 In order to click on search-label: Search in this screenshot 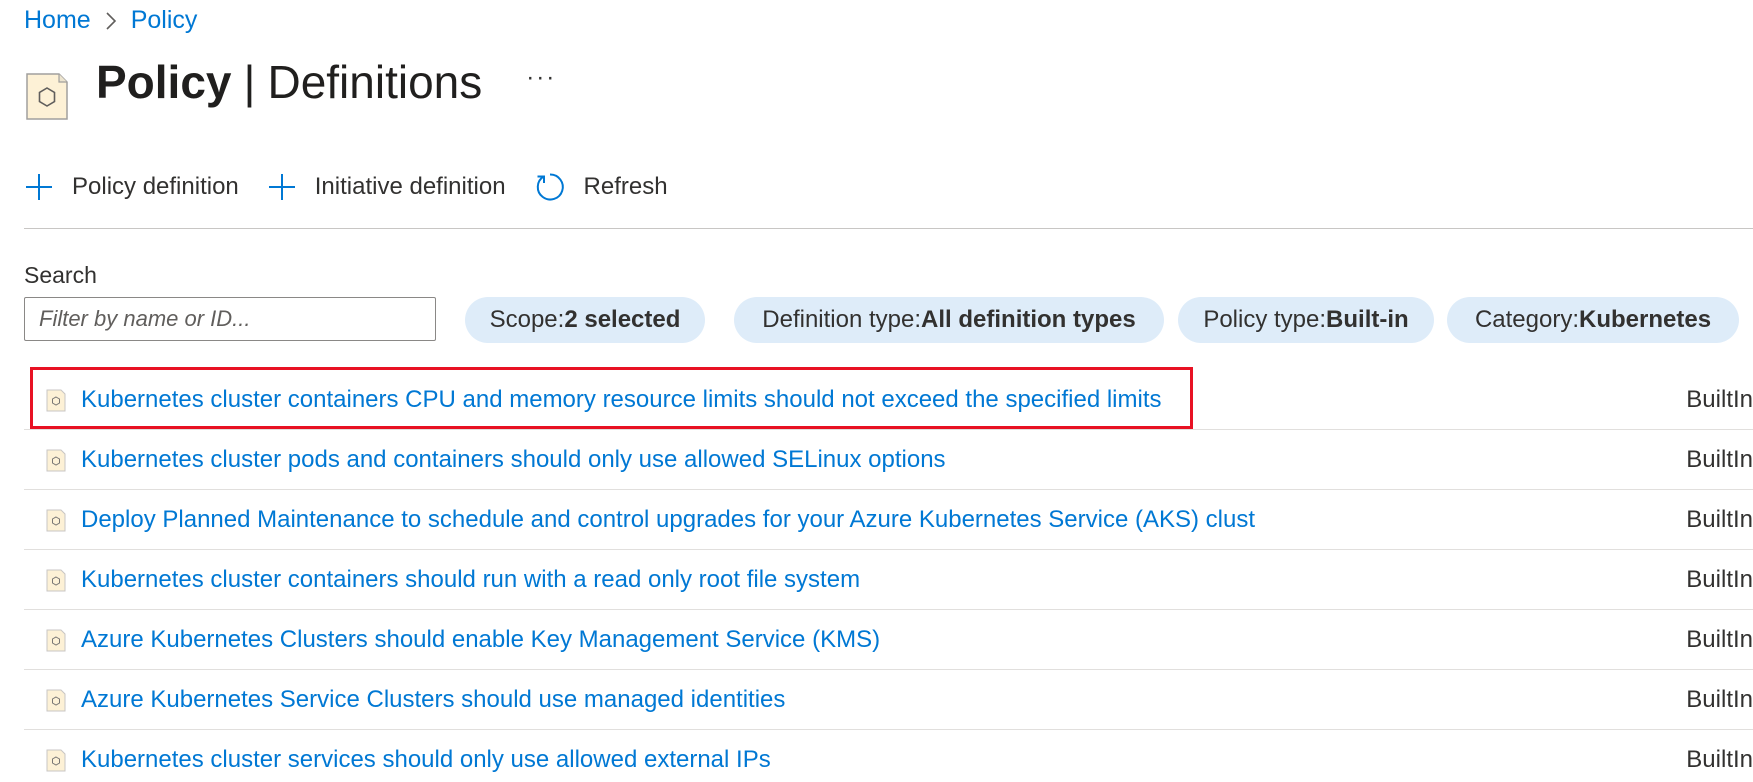, I will do `click(60, 275)`.